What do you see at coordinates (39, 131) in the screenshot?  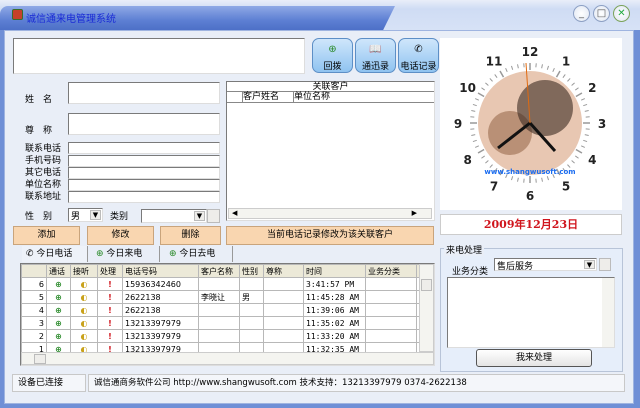 I see `title-label: 尊 称` at bounding box center [39, 131].